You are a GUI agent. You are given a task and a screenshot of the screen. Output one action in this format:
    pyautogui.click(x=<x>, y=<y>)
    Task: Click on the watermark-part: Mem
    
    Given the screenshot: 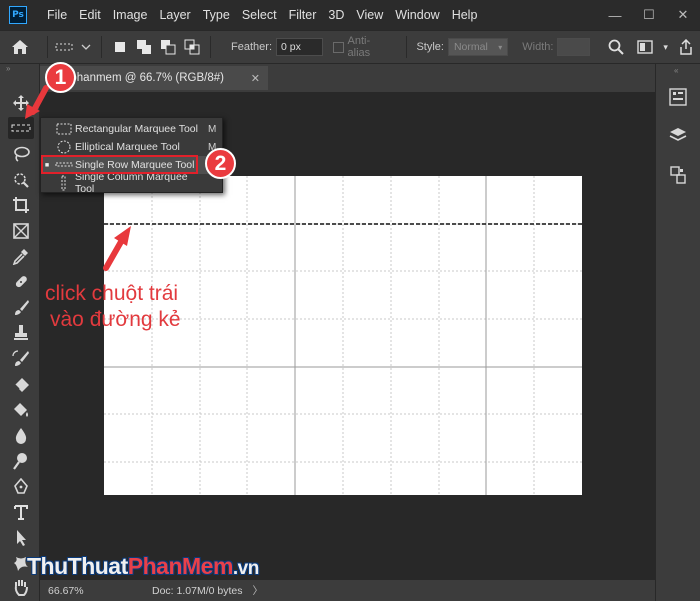 What is the action you would take?
    pyautogui.click(x=207, y=566)
    